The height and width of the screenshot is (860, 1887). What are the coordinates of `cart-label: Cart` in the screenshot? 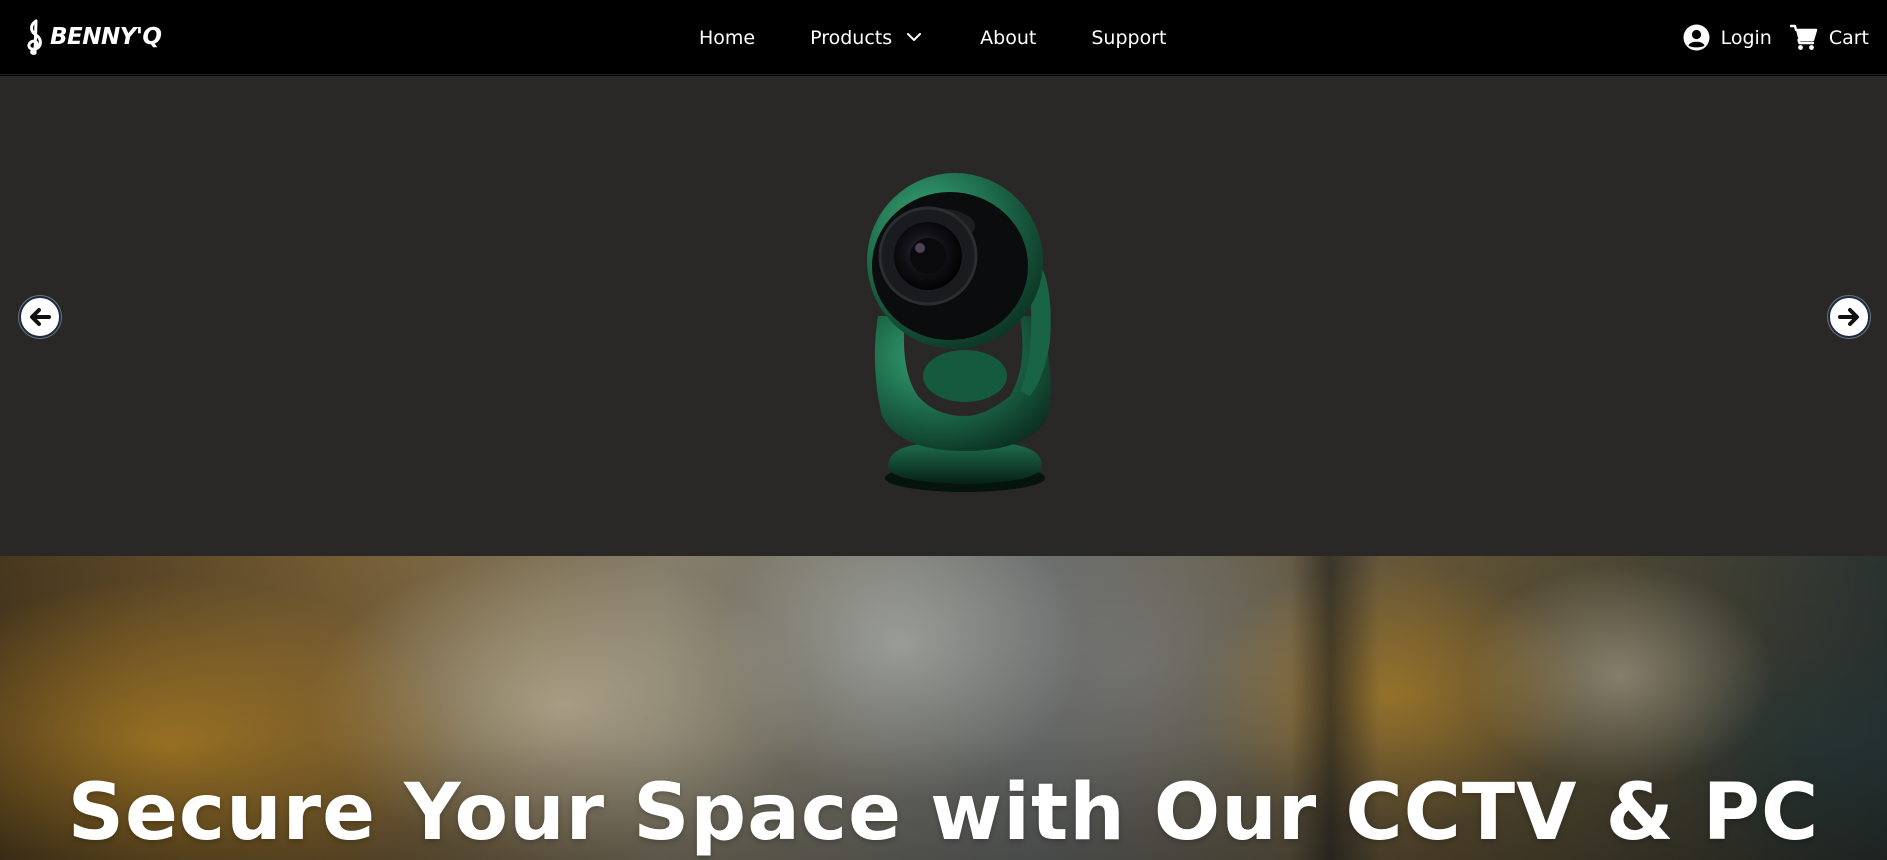 It's located at (1848, 37).